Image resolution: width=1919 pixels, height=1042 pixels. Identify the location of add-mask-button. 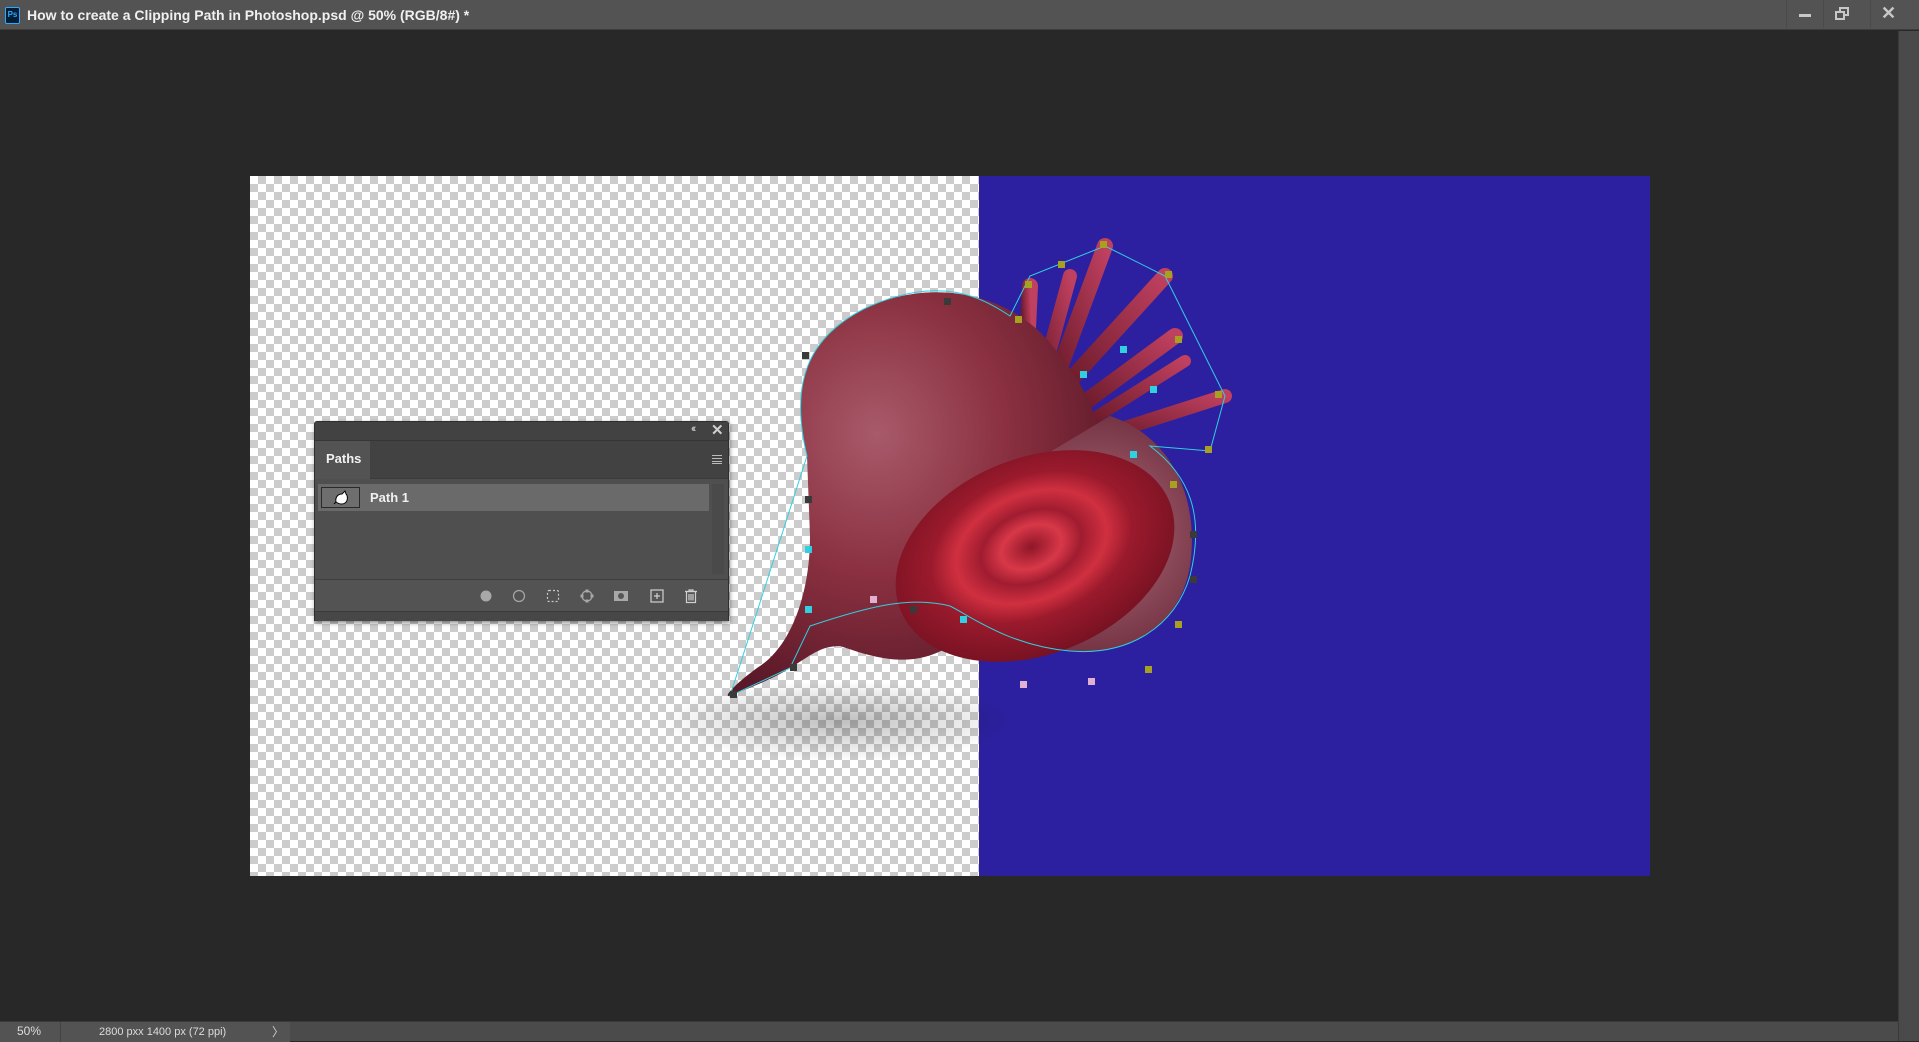
(621, 596).